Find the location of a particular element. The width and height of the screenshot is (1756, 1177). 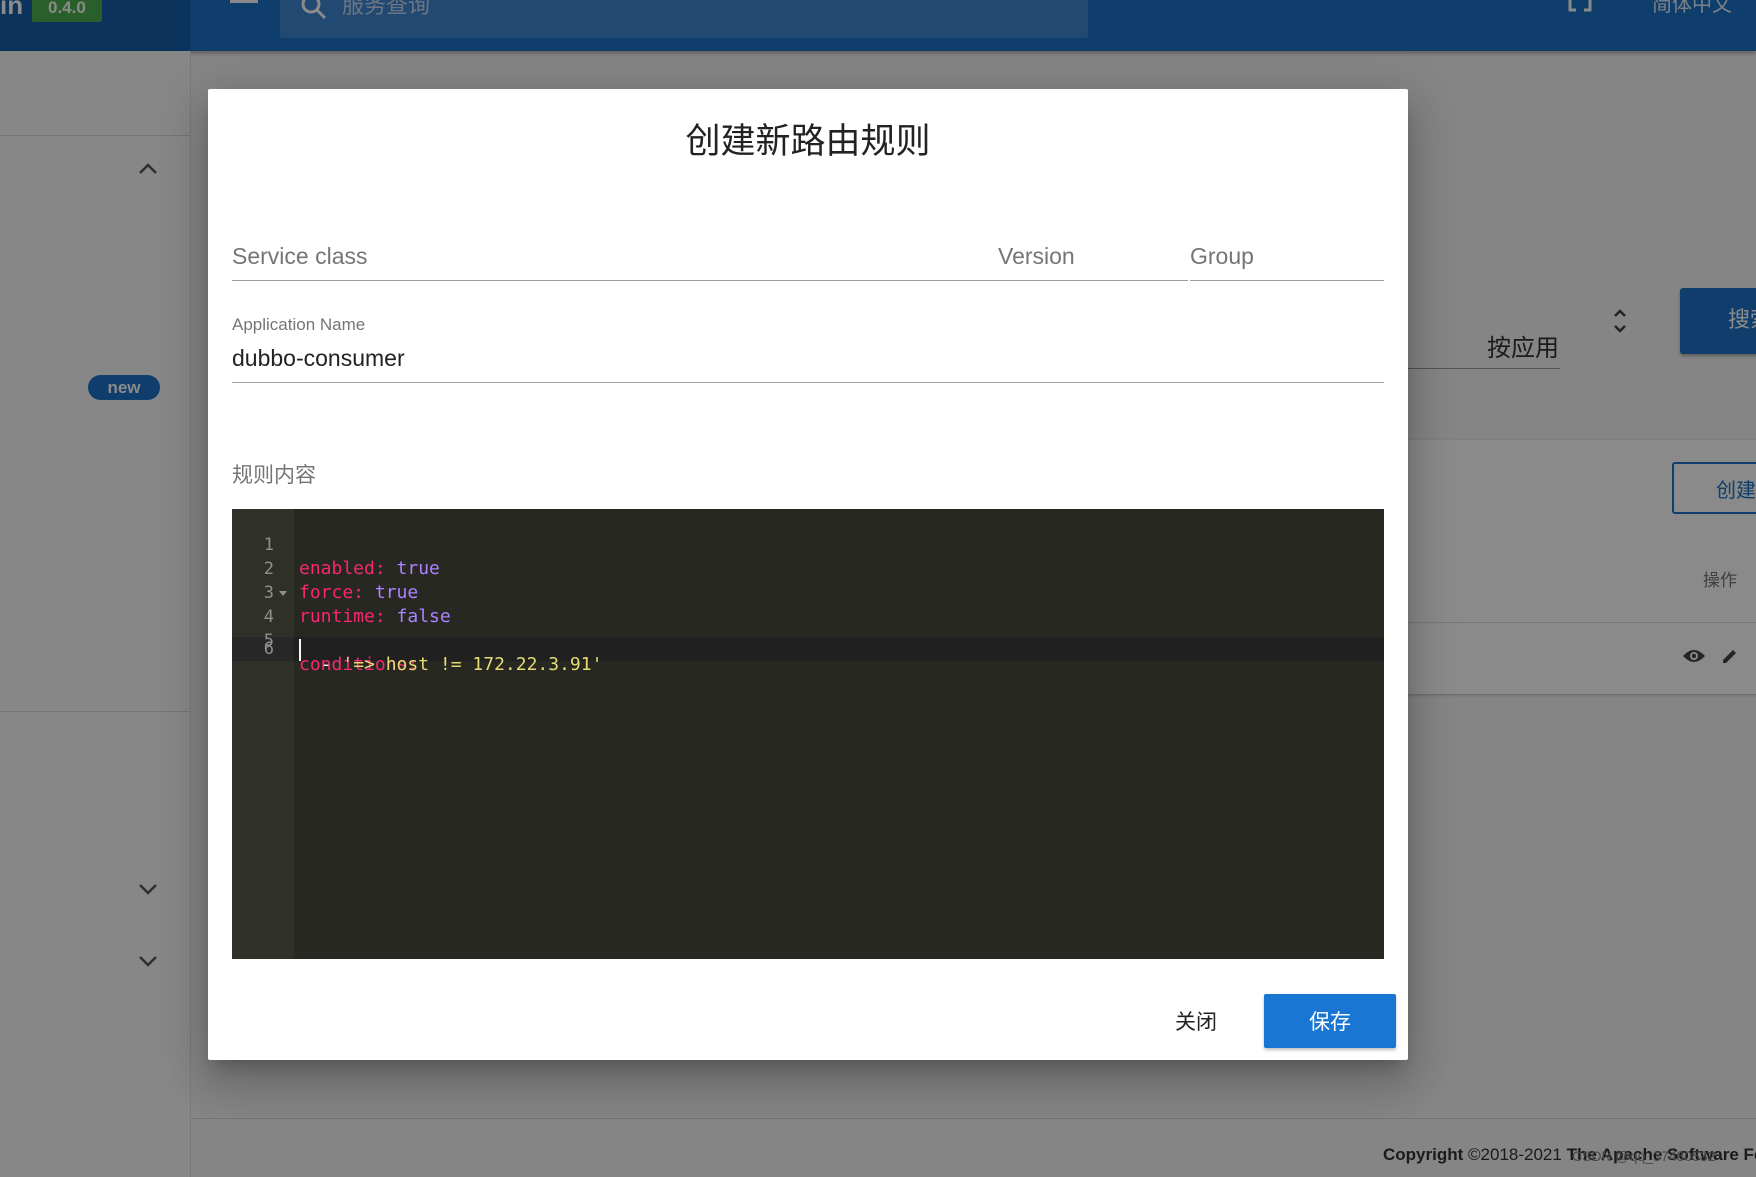

version-field: Version is located at coordinates (1093, 260).